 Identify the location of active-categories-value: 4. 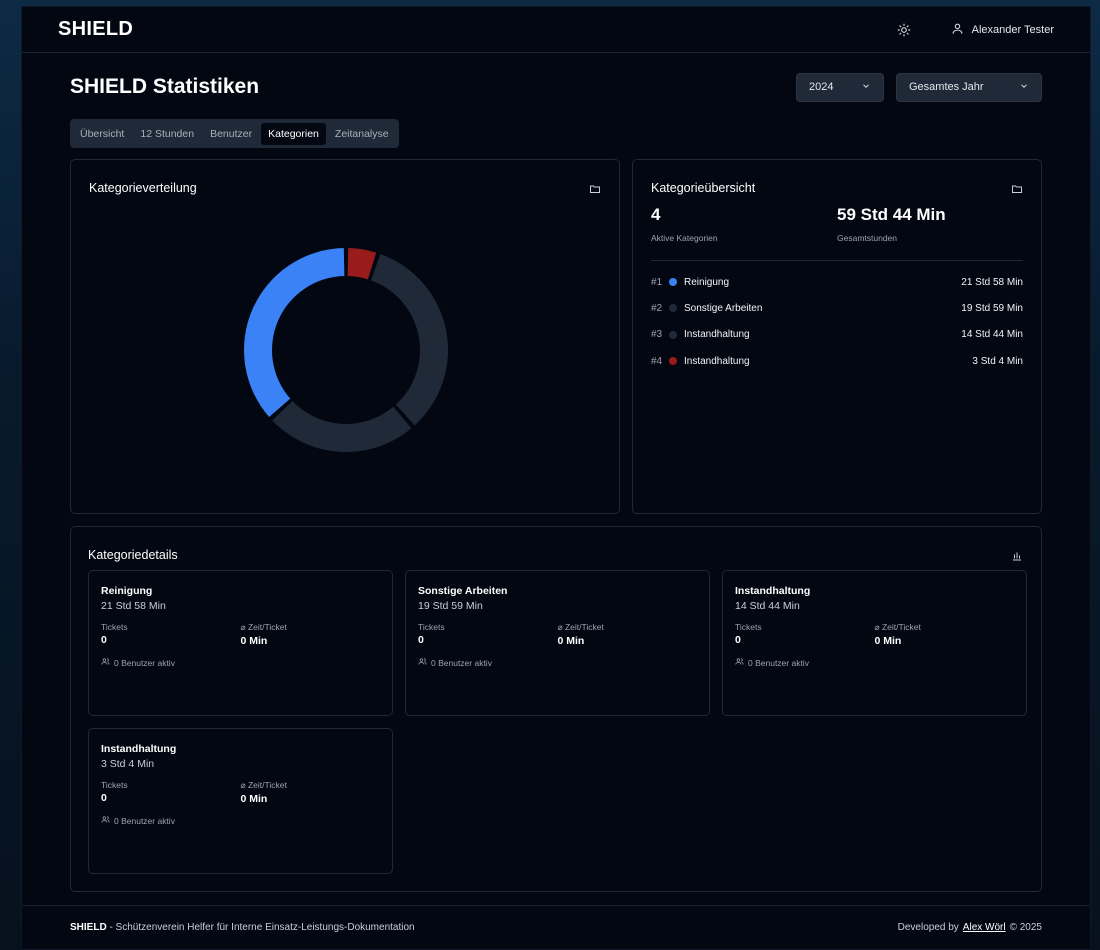
(656, 214).